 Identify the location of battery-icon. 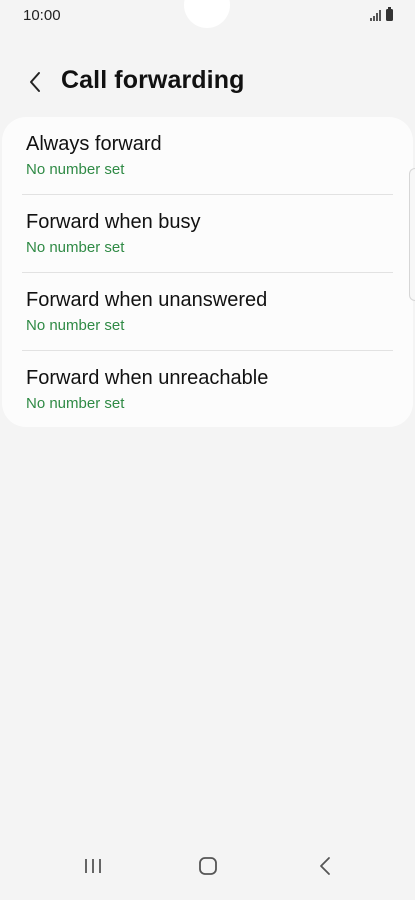
(389, 14).